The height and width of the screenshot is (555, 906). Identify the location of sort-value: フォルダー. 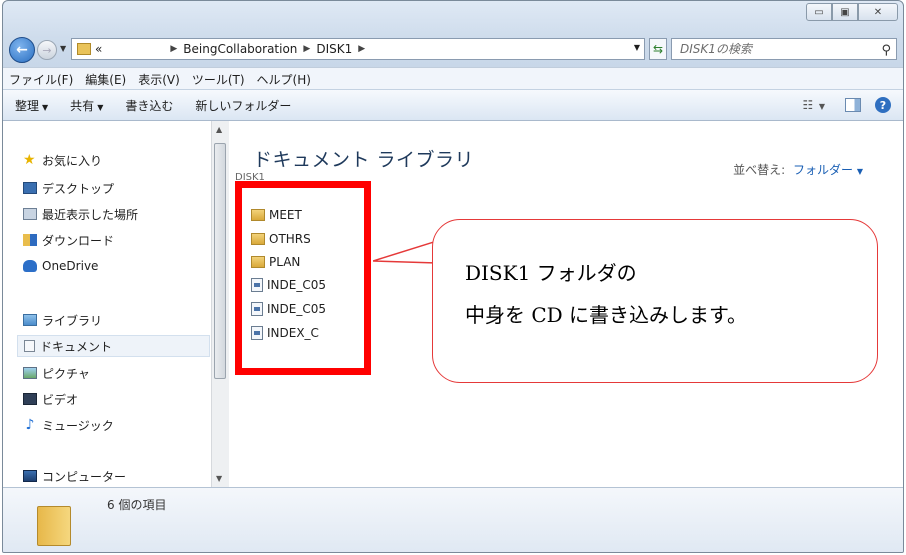
(823, 170).